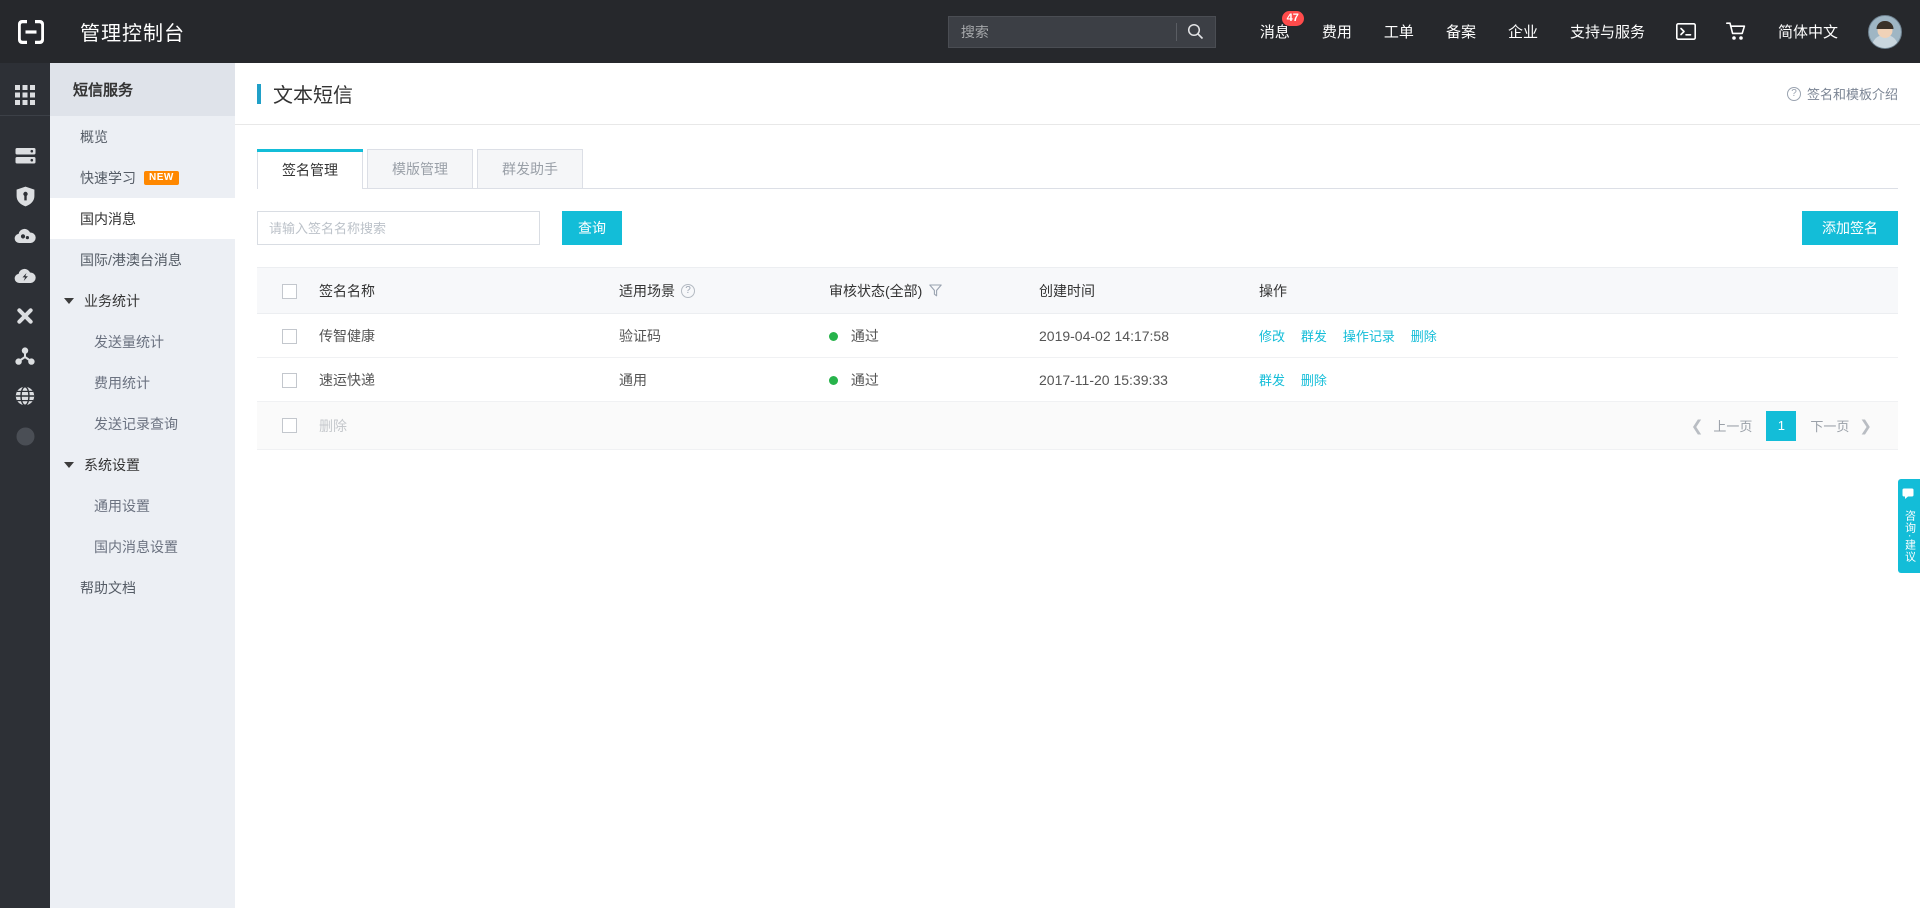 The height and width of the screenshot is (908, 1920). What do you see at coordinates (142, 464) in the screenshot?
I see `sidebar-group-settings: 系统设置` at bounding box center [142, 464].